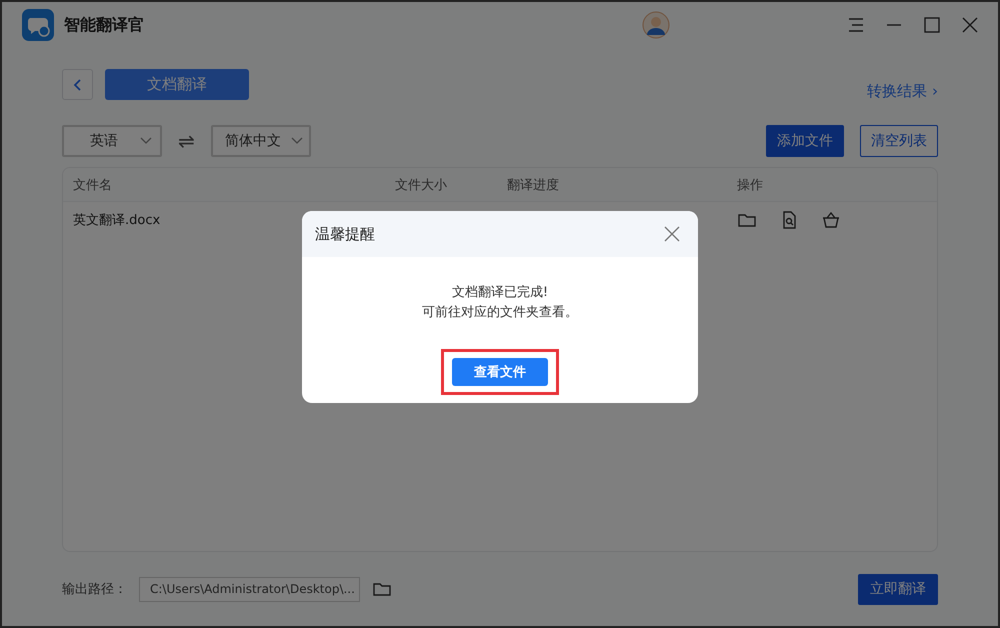 The image size is (1000, 628). Describe the element at coordinates (533, 185) in the screenshot. I see `column-header: 翻译进度` at that location.